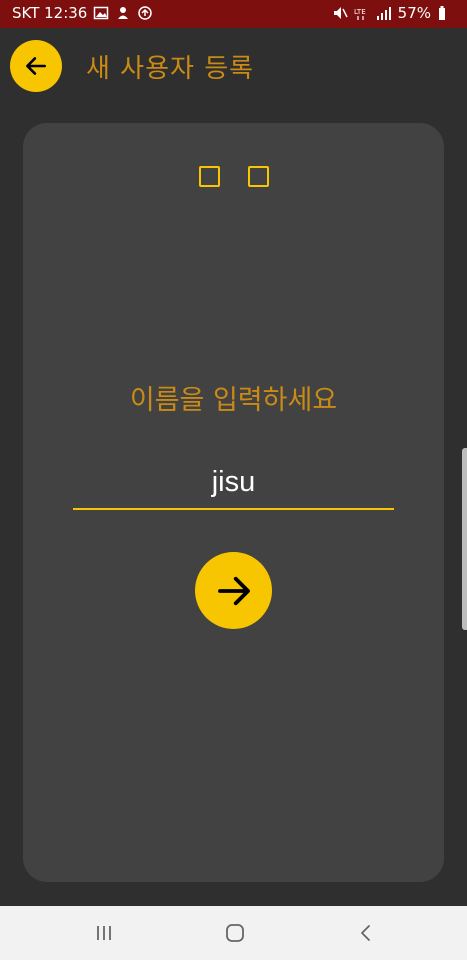  I want to click on battery-percent: 57%, so click(414, 13).